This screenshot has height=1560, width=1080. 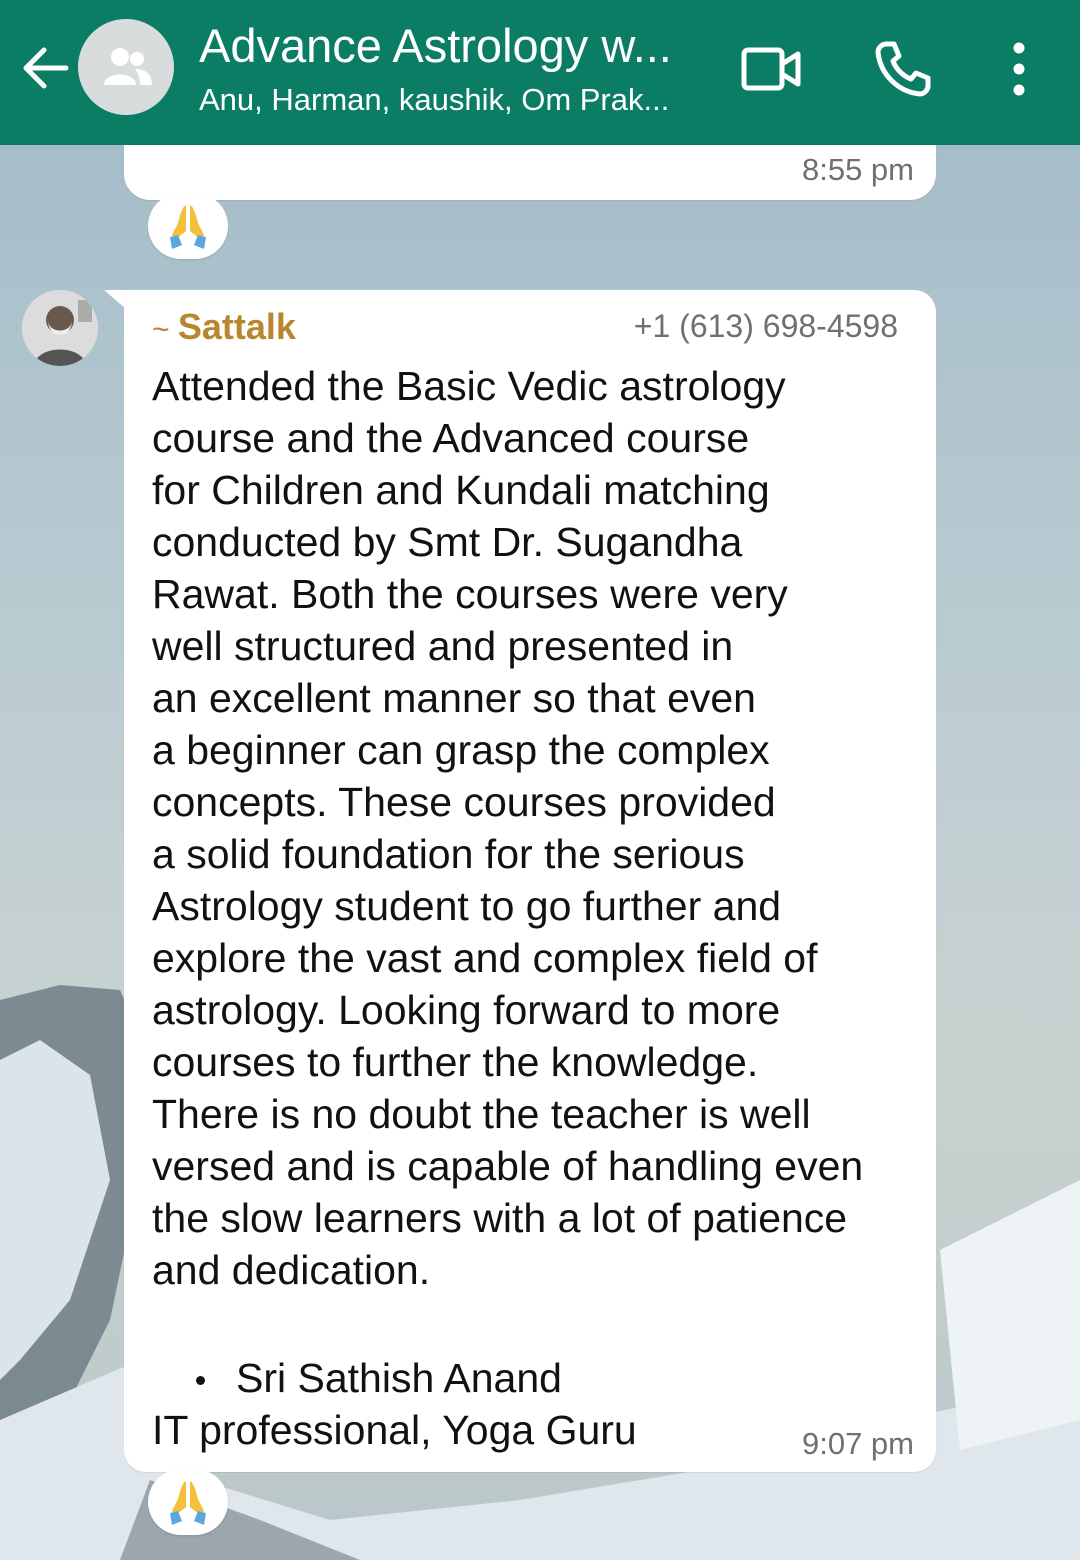 I want to click on message-line: versed and is capable of handling even, so click(x=508, y=1166).